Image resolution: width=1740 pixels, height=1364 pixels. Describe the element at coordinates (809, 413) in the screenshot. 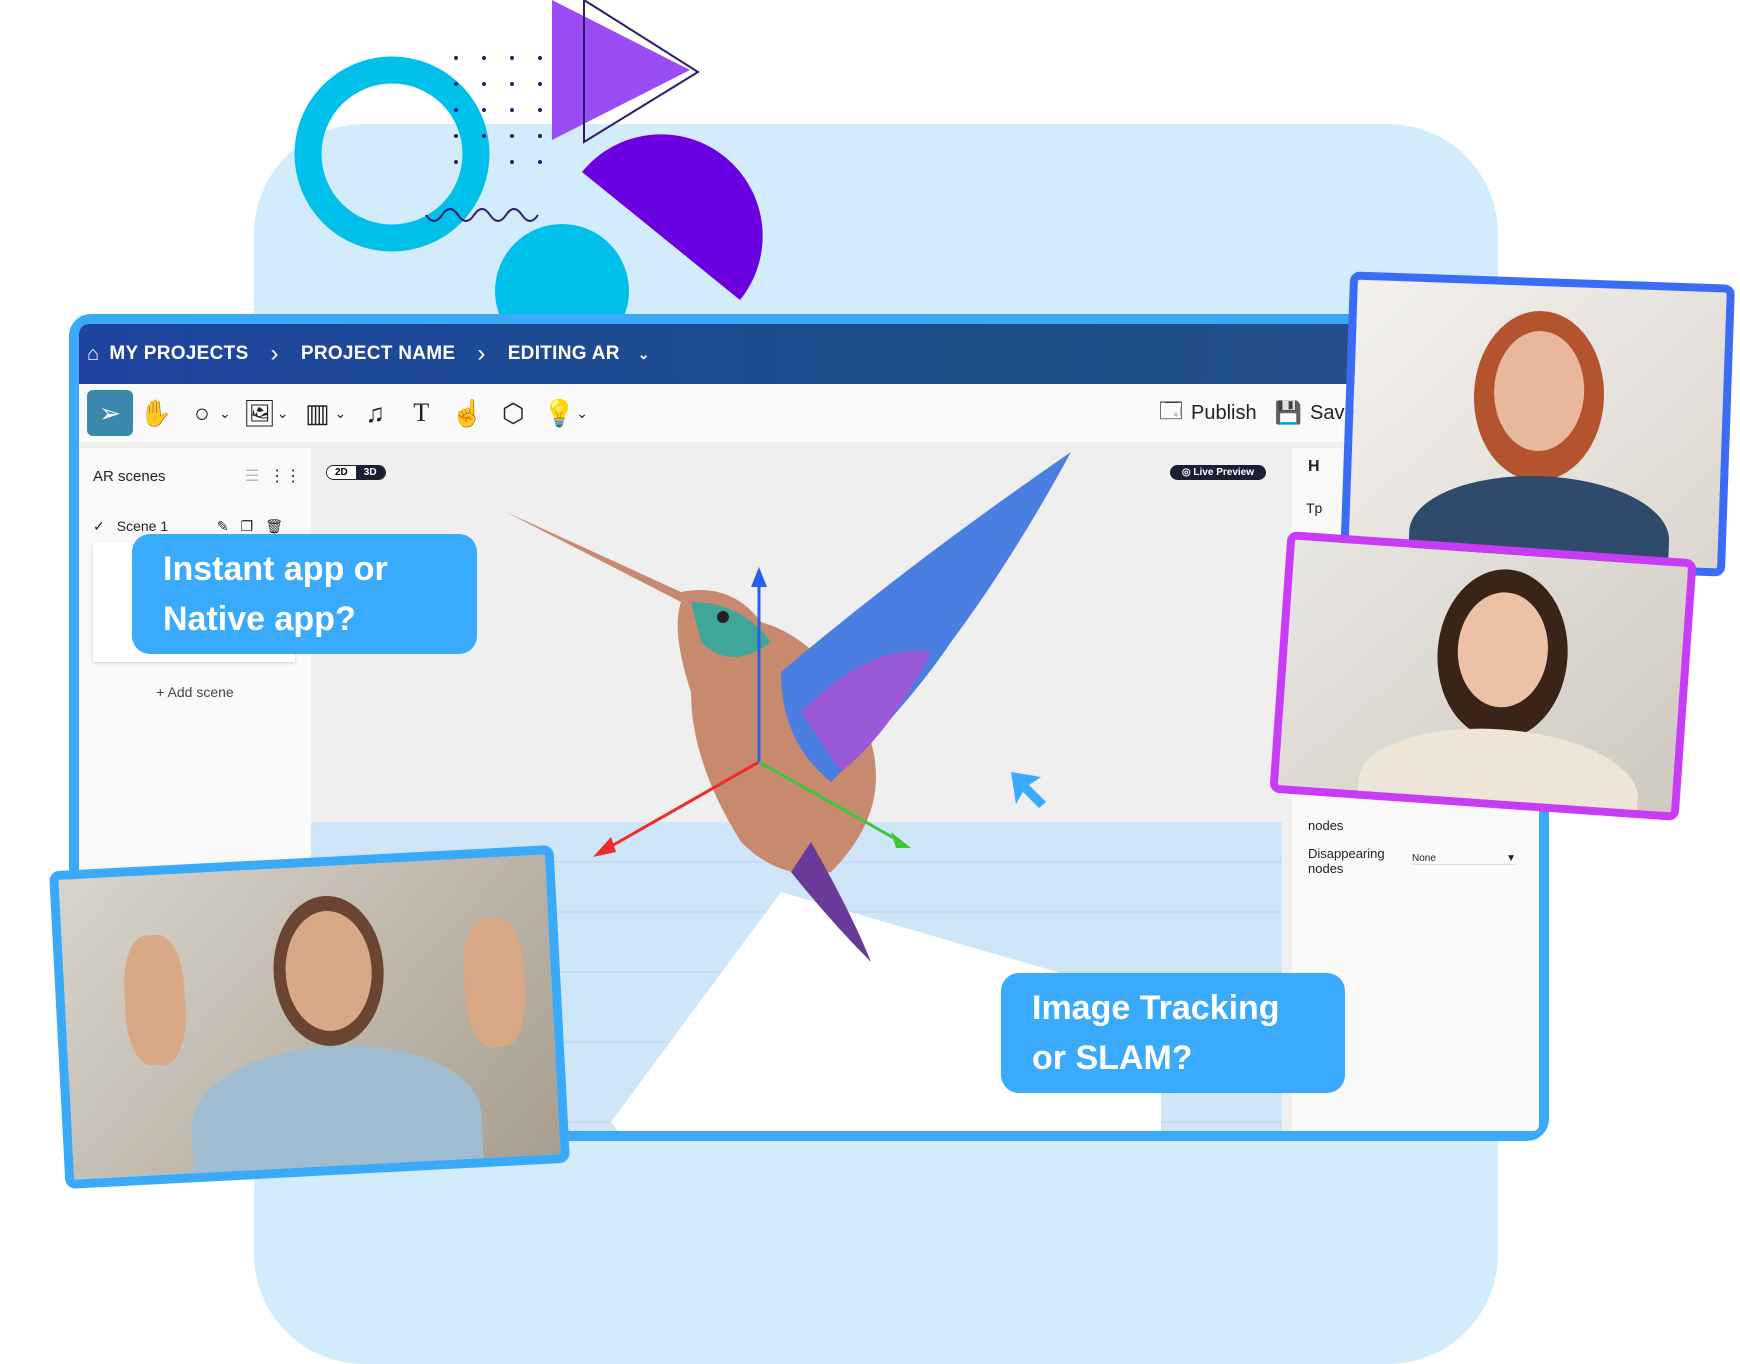

I see `toolbar: ➢ ✋ ○⌄ 🖼⌄ ▥⌄ ♫ T ☝ ⬡ 💡⌄ 🗔Publish 💾Save ▶` at that location.